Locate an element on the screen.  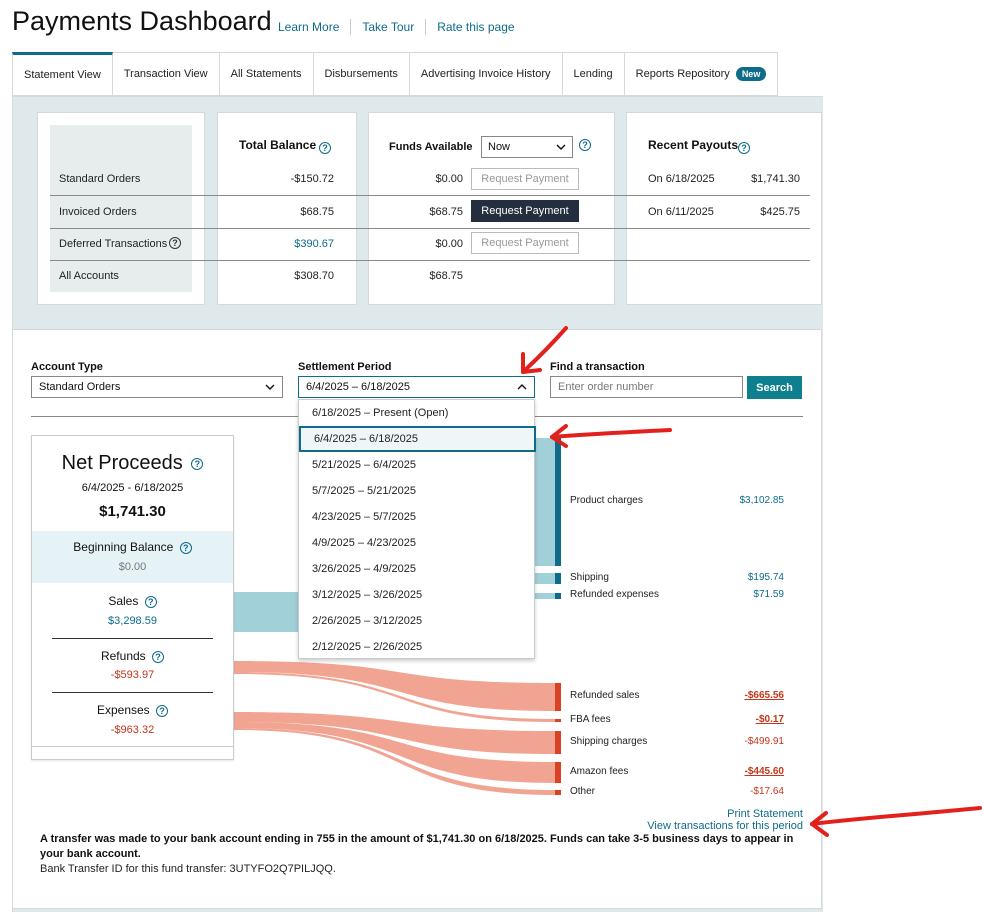
beginning-balance-section is located at coordinates (132, 557).